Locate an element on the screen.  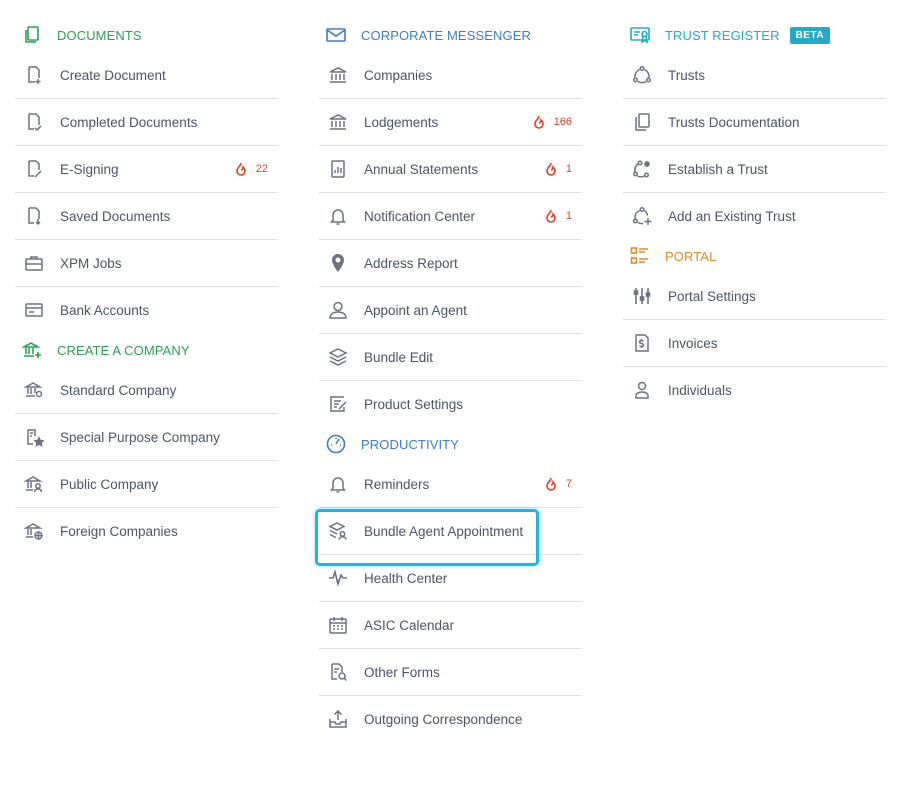
trust-cycle-icon is located at coordinates (642, 75).